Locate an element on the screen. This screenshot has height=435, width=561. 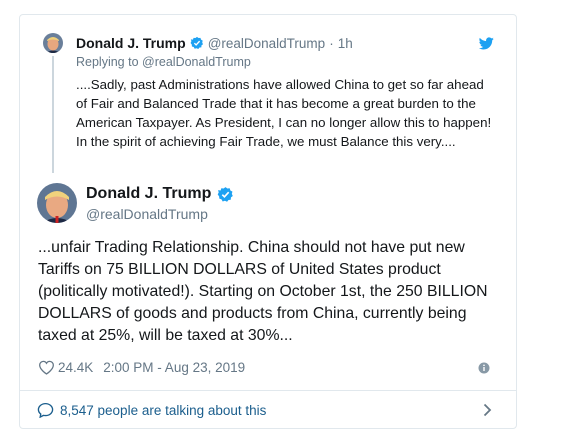
tweet-meta-row: 24.4K 2:00 PM - Aug 23, 2019 is located at coordinates (141, 367).